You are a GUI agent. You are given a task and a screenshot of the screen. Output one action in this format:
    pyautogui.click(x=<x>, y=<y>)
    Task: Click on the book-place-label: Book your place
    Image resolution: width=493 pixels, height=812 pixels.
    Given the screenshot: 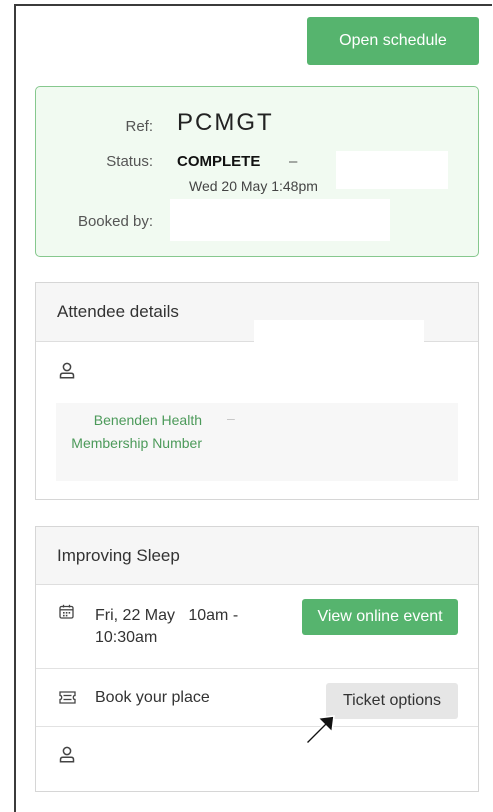 What is the action you would take?
    pyautogui.click(x=152, y=697)
    